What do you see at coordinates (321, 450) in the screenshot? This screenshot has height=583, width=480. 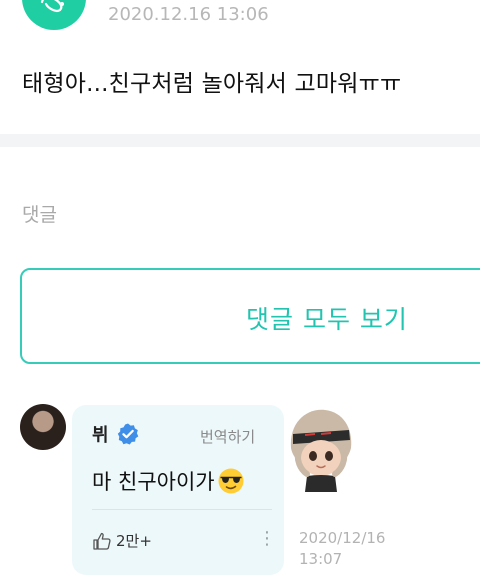 I see `character-sticker-icon` at bounding box center [321, 450].